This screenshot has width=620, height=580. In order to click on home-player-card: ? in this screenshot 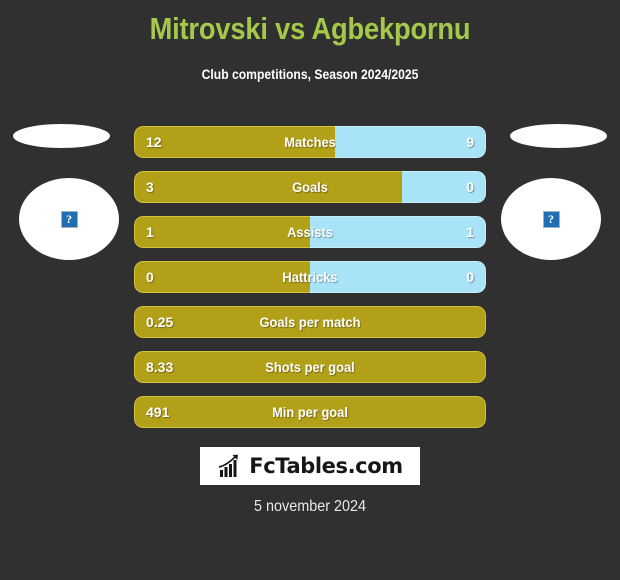, I will do `click(70, 200)`.